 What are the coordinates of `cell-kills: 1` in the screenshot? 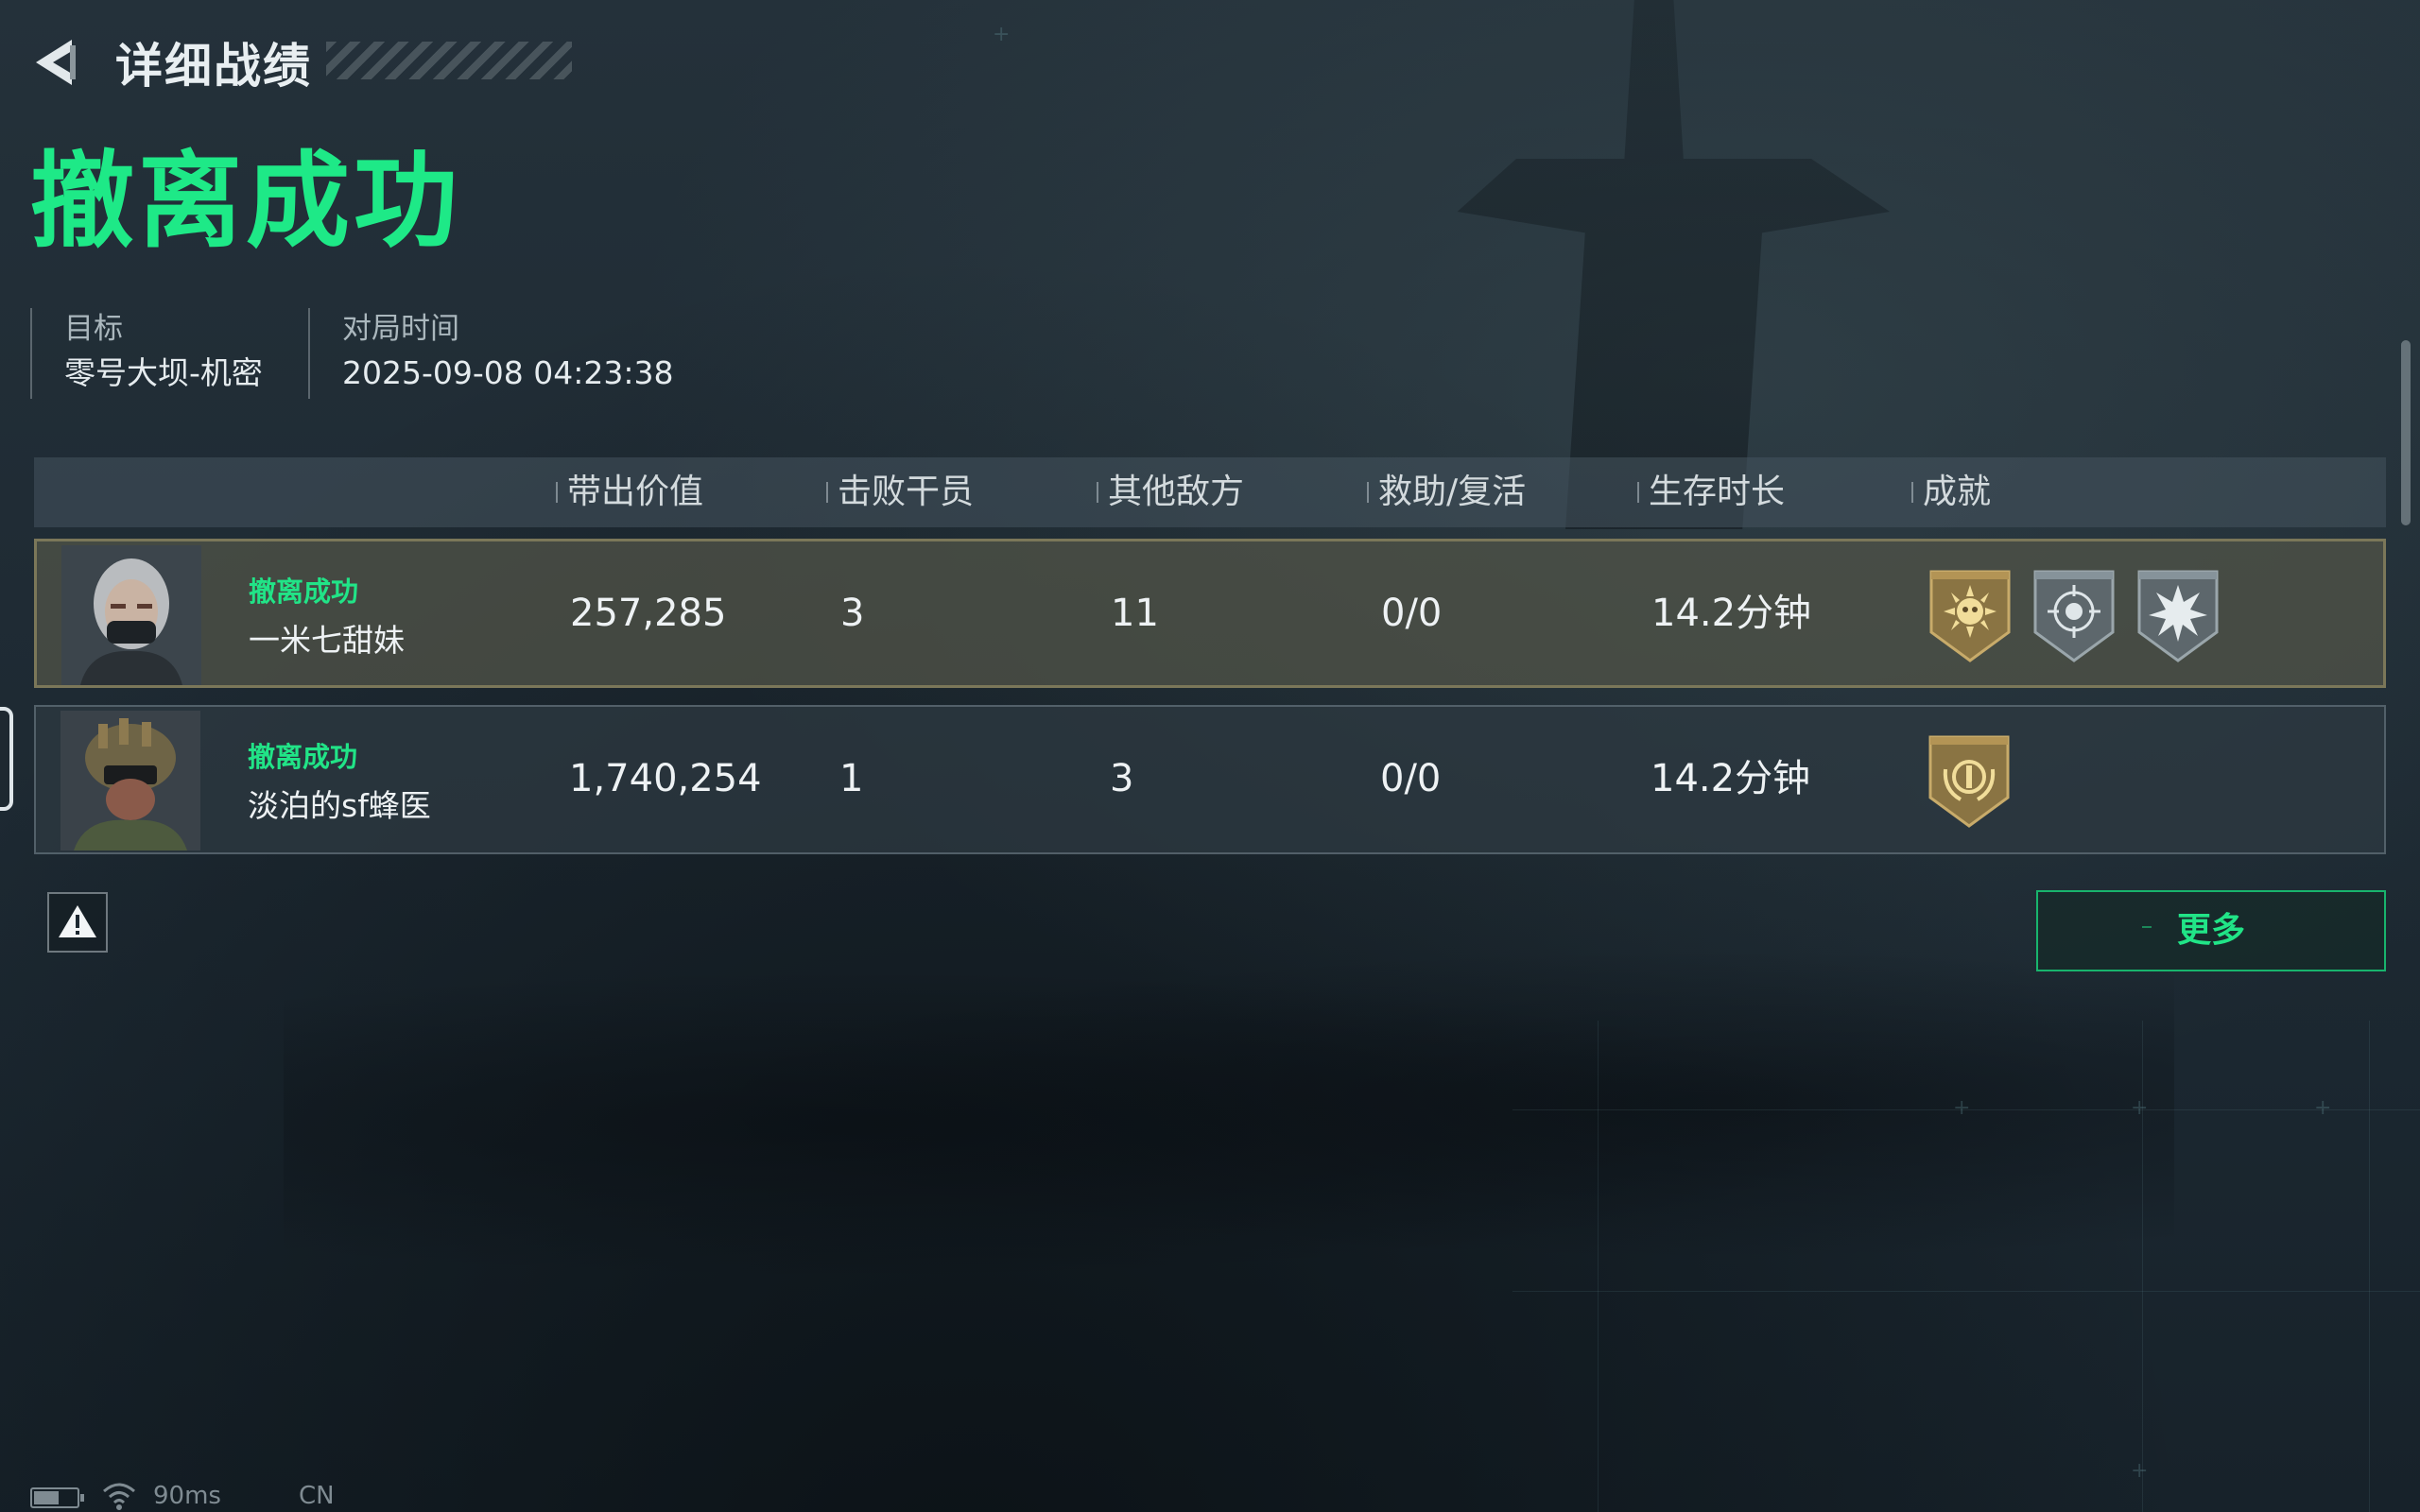 It's located at (851, 778).